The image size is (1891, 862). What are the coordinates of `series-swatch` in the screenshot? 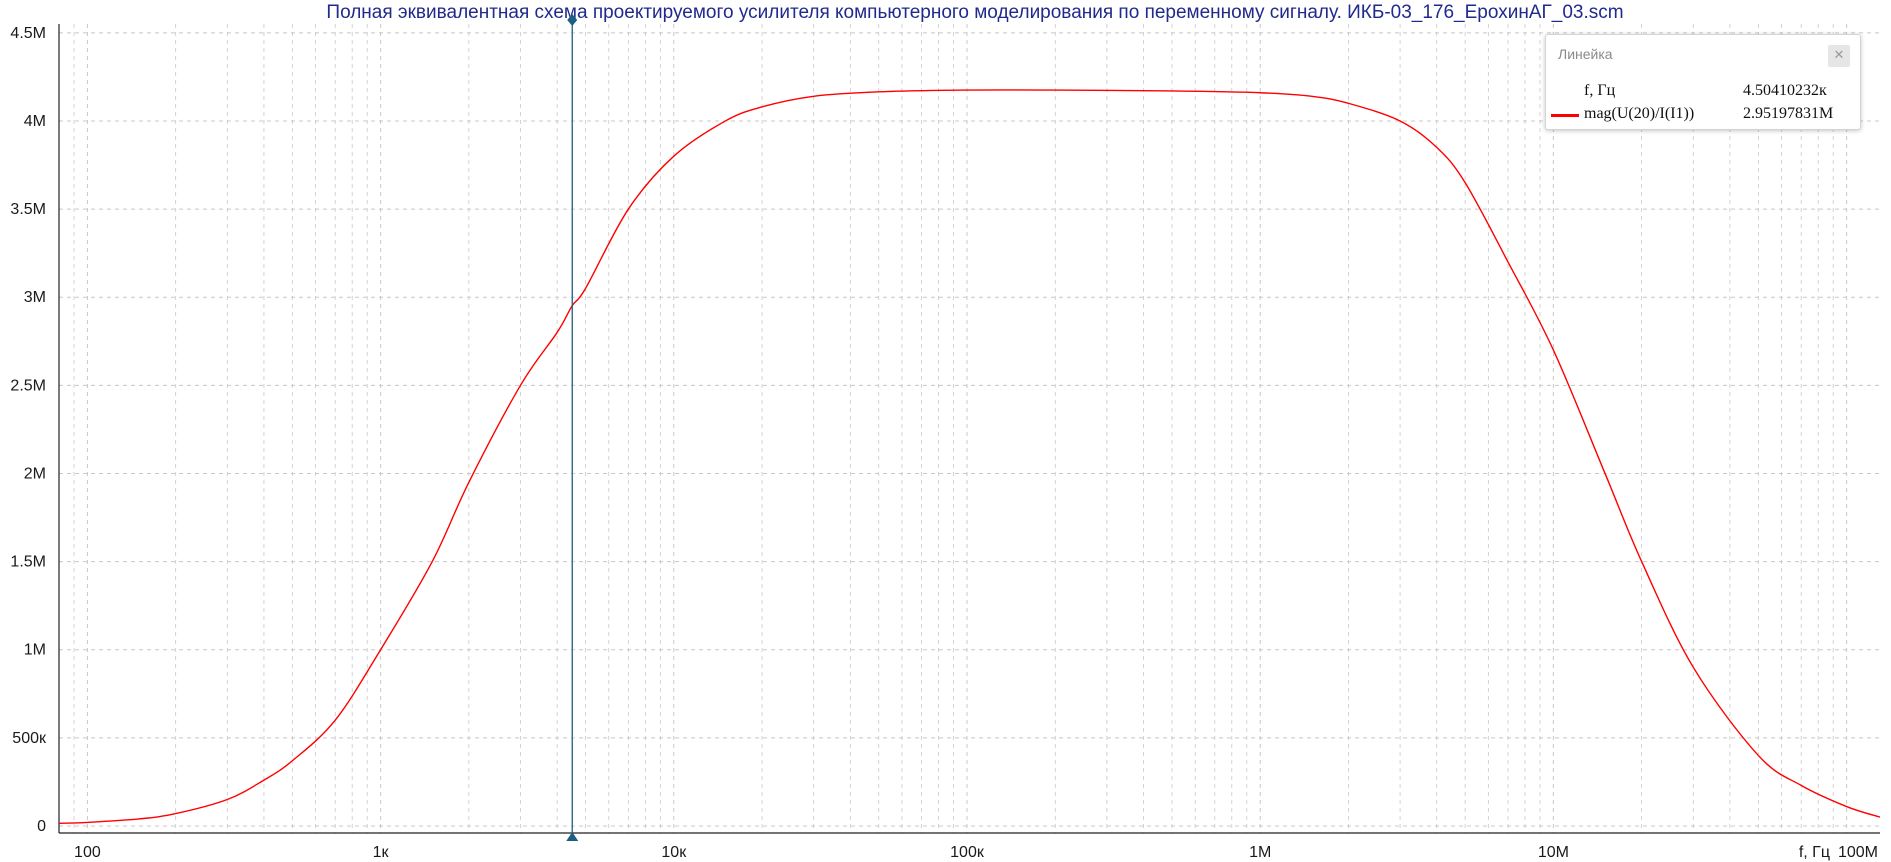 It's located at (1565, 115).